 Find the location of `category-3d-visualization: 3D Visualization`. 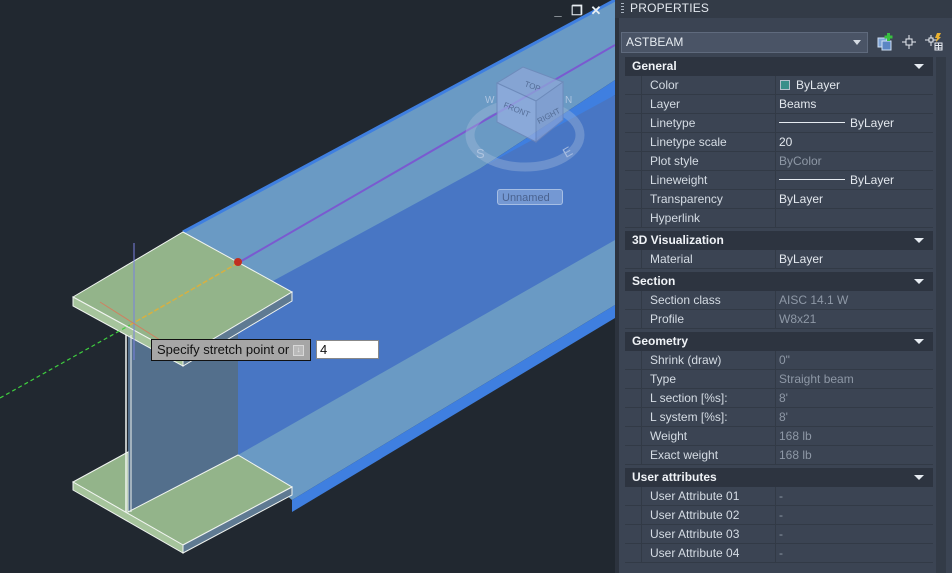

category-3d-visualization: 3D Visualization is located at coordinates (779, 240).